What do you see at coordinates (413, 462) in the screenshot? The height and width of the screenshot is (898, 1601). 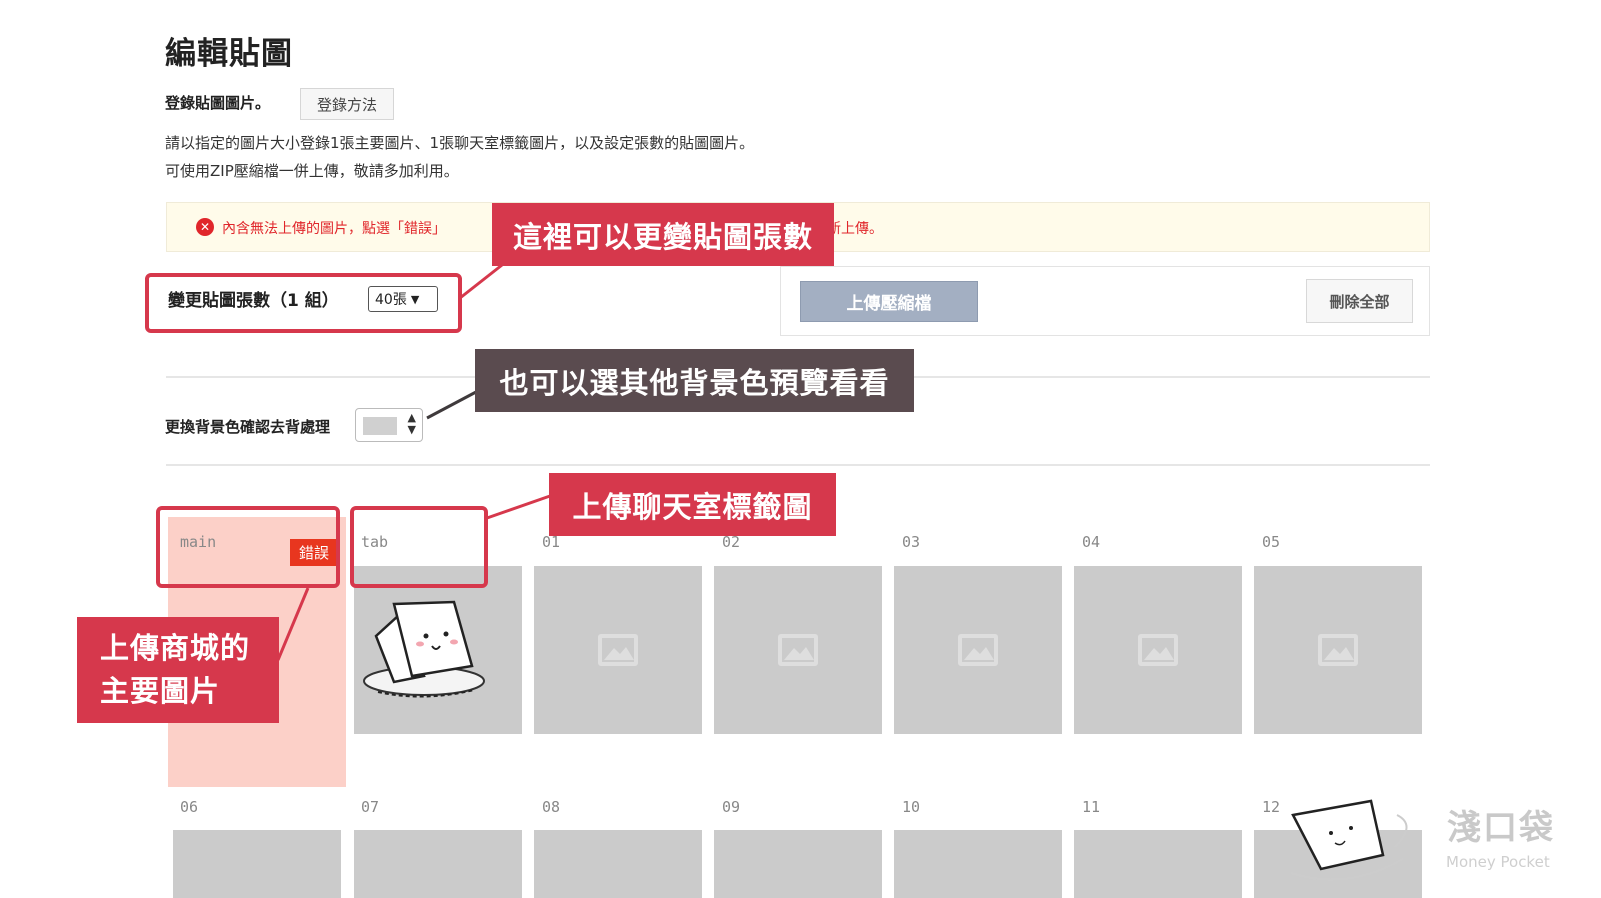 I see `annotation-connectors` at bounding box center [413, 462].